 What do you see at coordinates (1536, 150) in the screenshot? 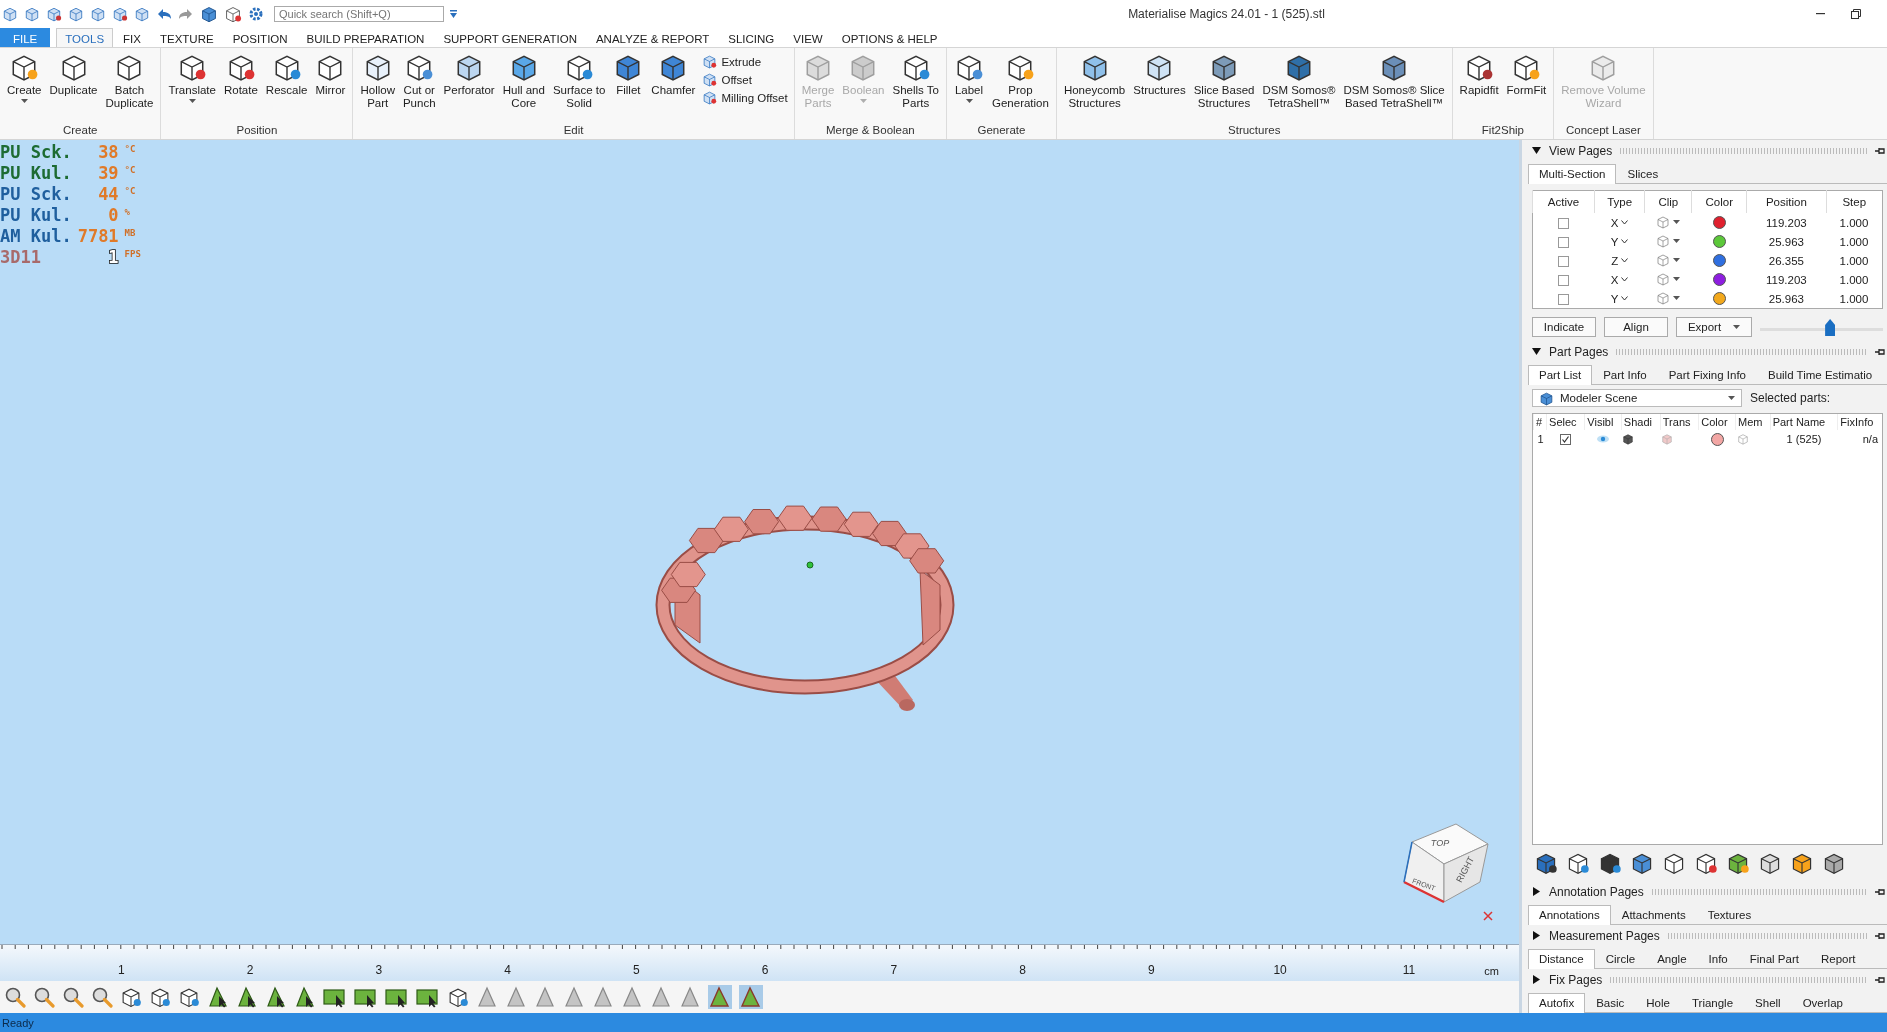
I see `collapse-icon` at bounding box center [1536, 150].